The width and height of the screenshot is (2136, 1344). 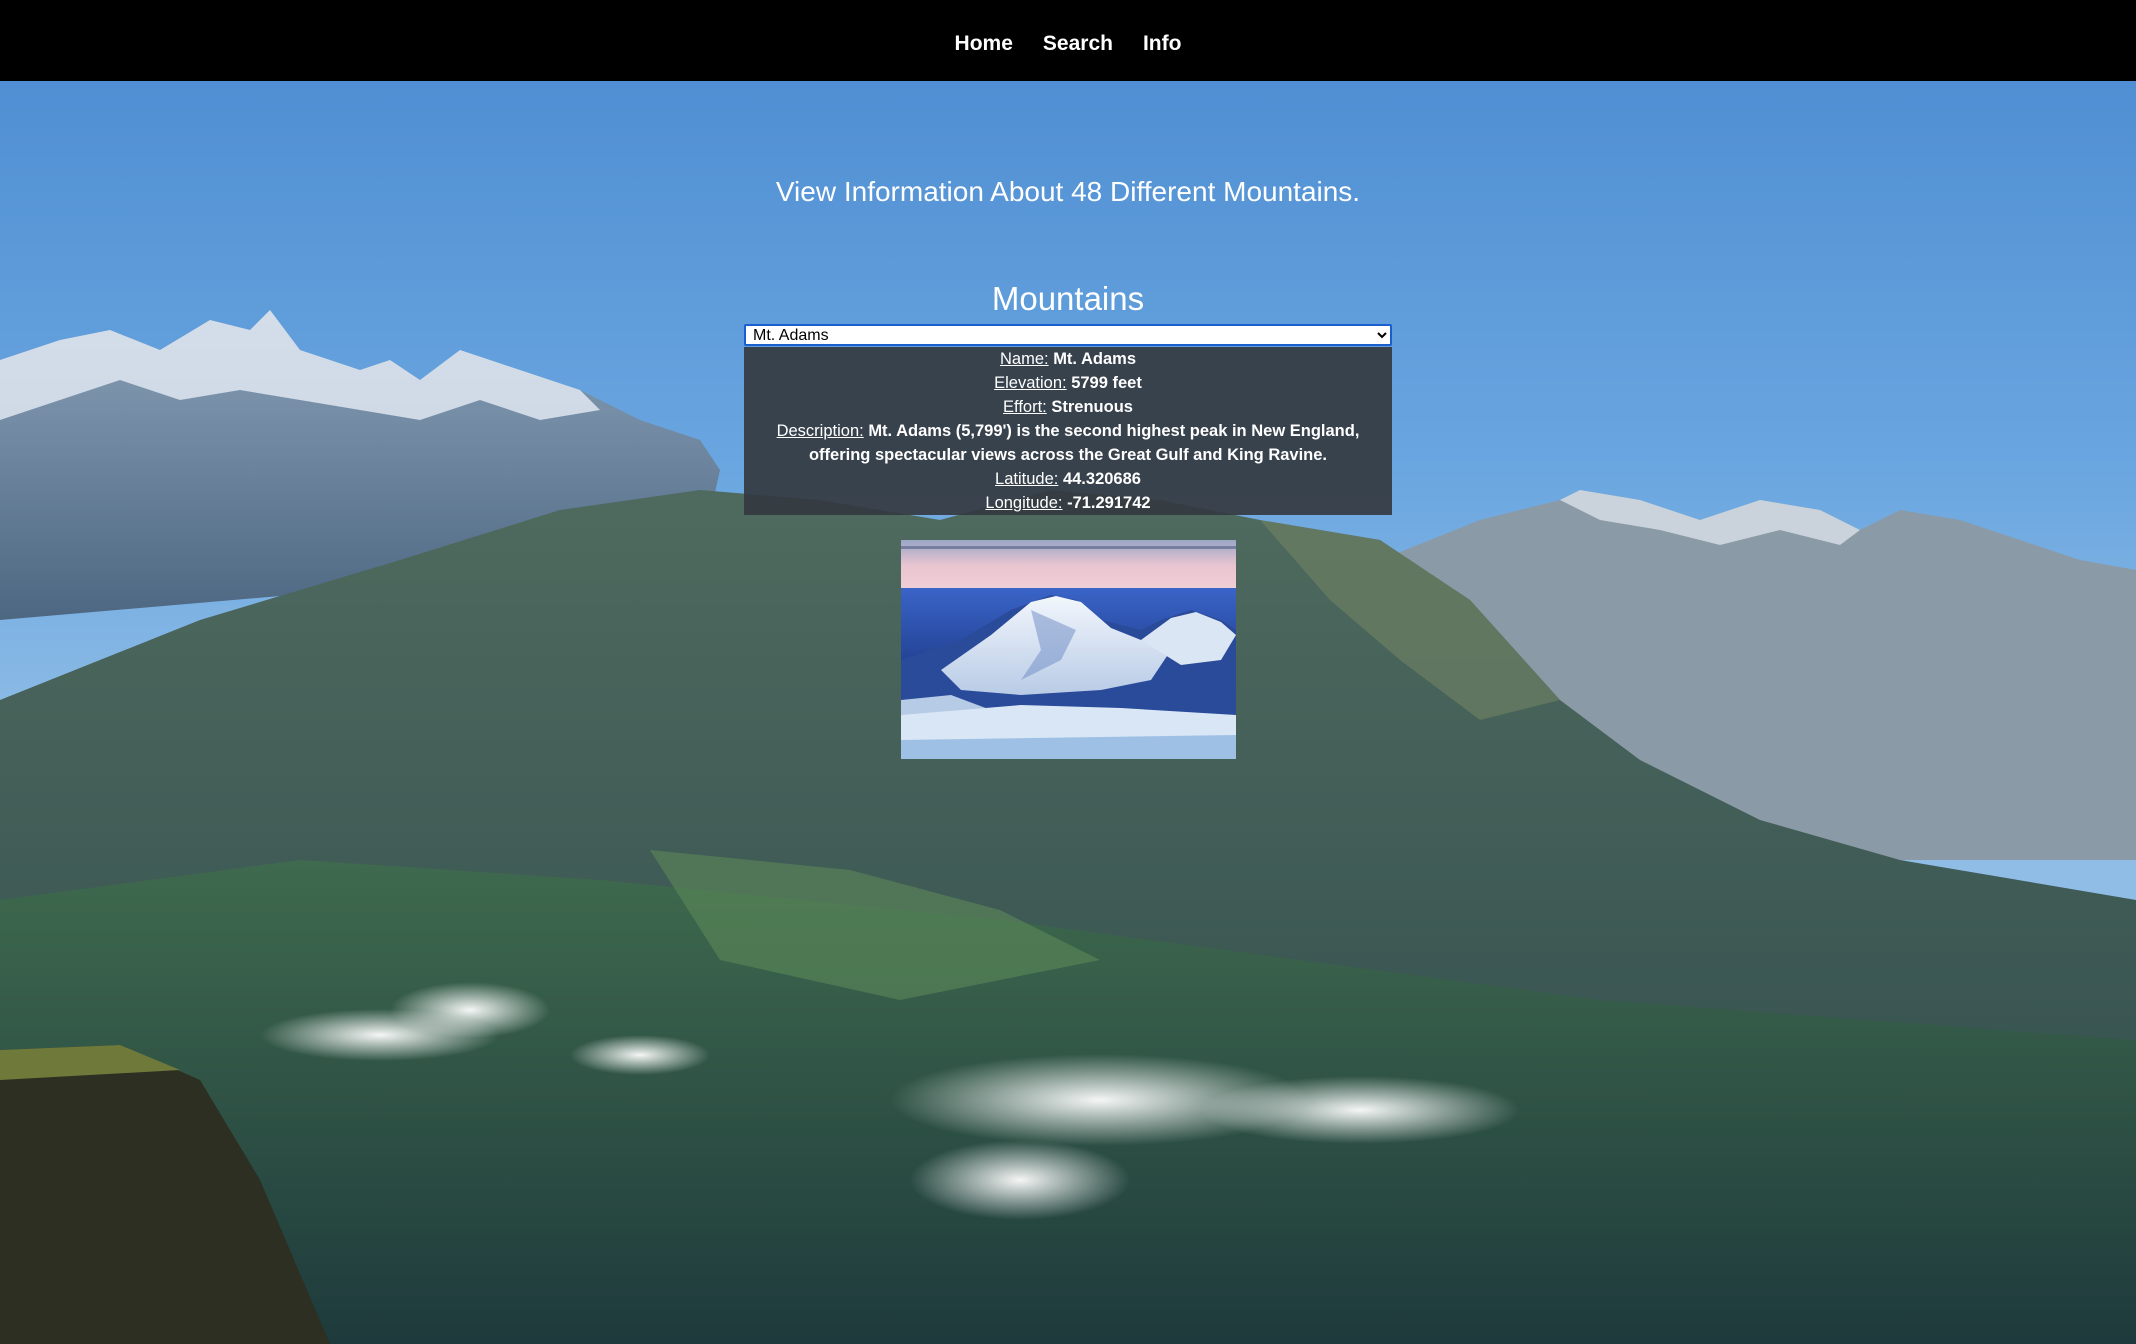 I want to click on section-title: Mountains, so click(x=1068, y=298).